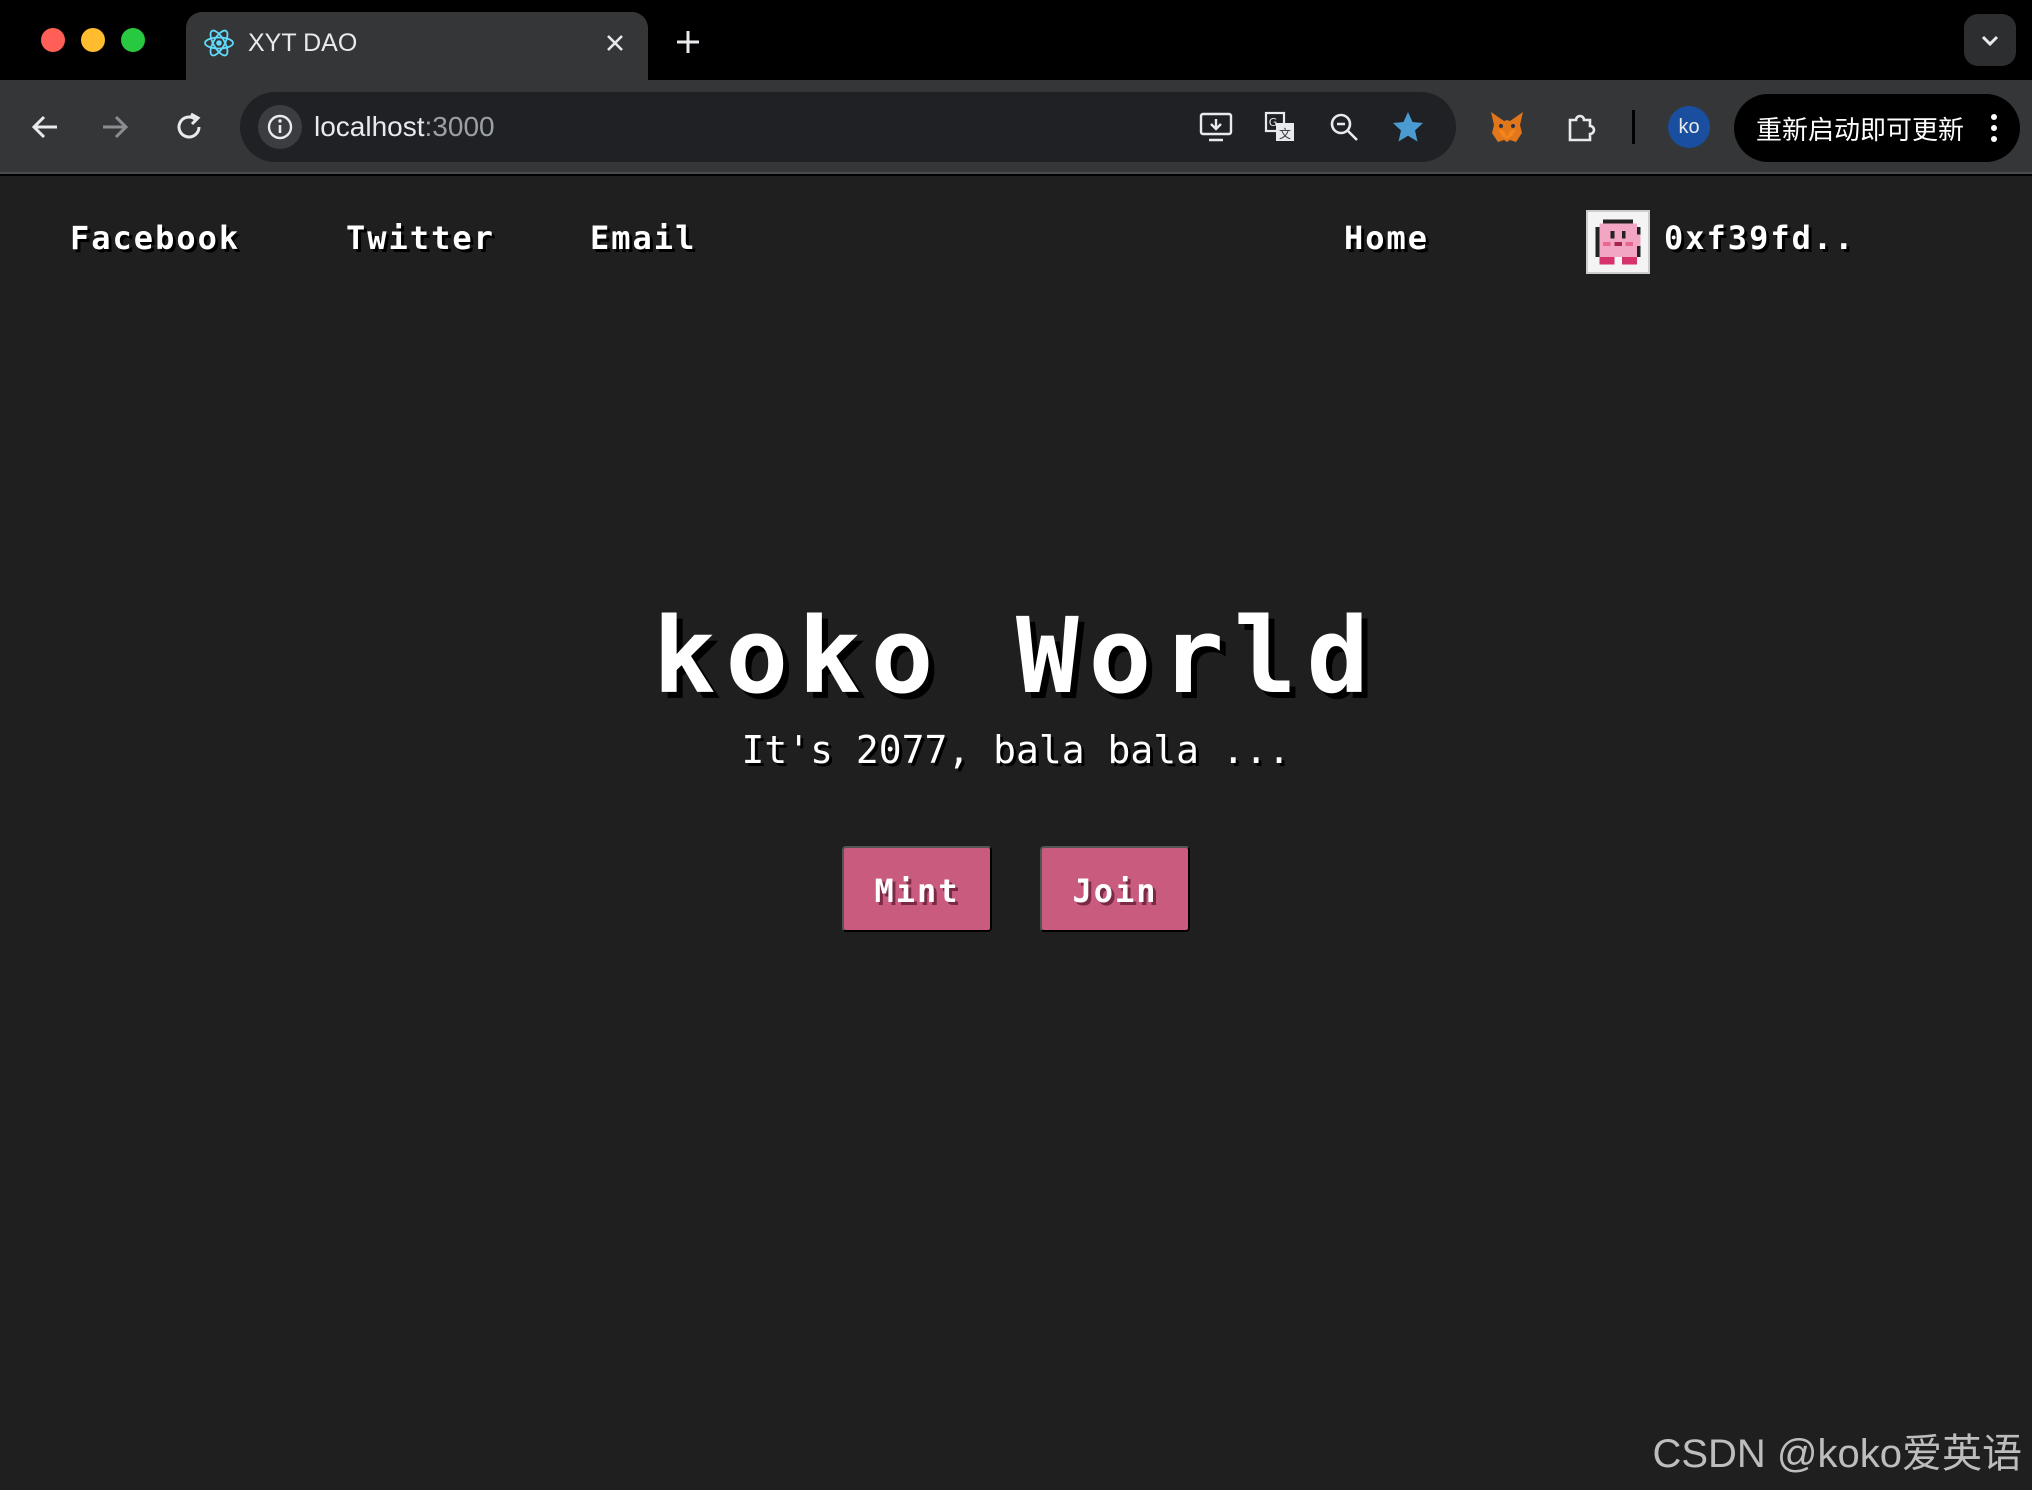 The width and height of the screenshot is (2032, 1490). I want to click on url-host: localhost, so click(369, 126).